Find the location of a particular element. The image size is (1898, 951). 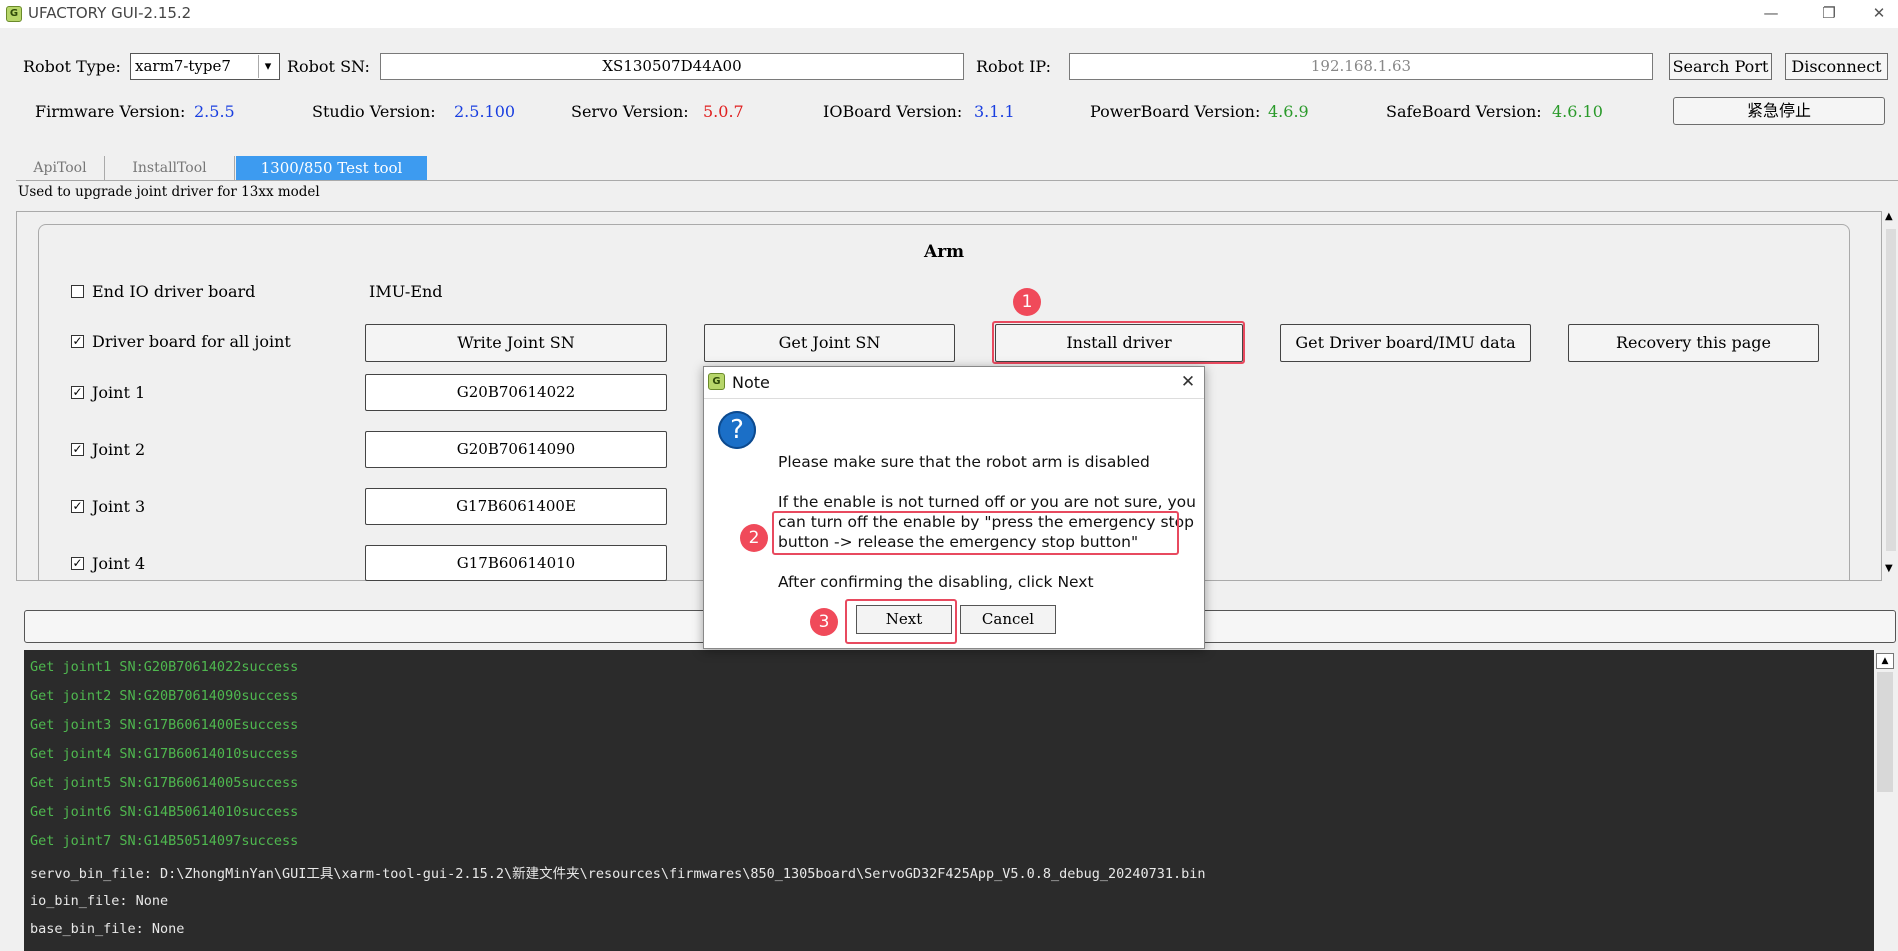

window-close-icon: ✕ is located at coordinates (1877, 14).